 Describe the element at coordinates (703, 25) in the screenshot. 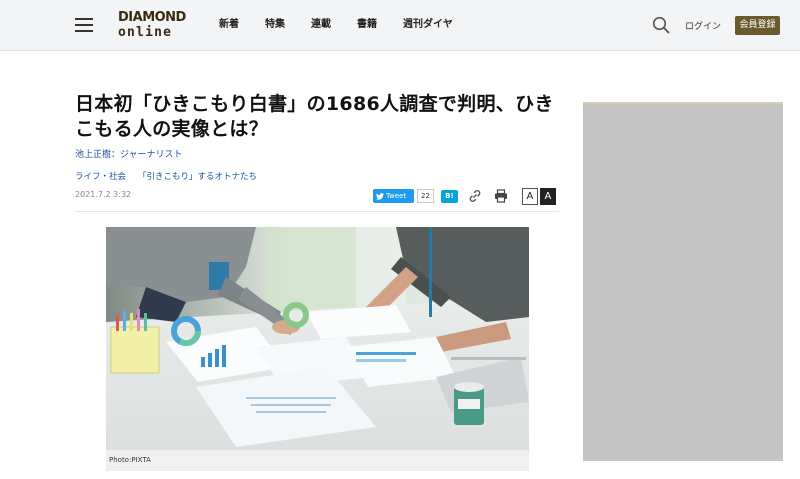

I see `login-link: ログイン` at that location.